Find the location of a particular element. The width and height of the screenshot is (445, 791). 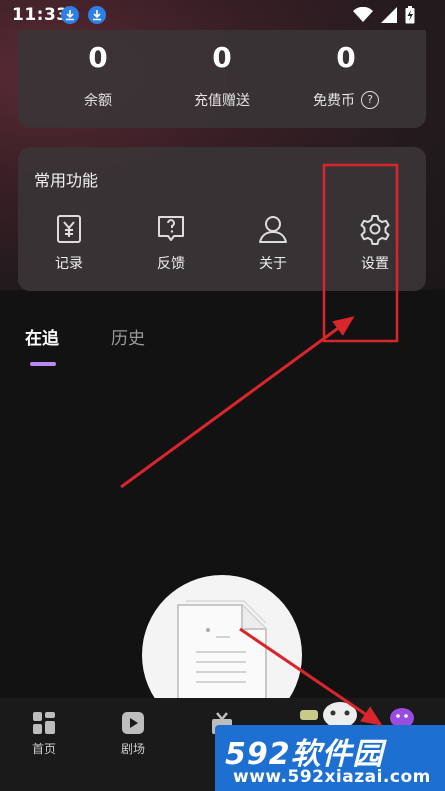

nav-label: 剧场 is located at coordinates (132, 749).